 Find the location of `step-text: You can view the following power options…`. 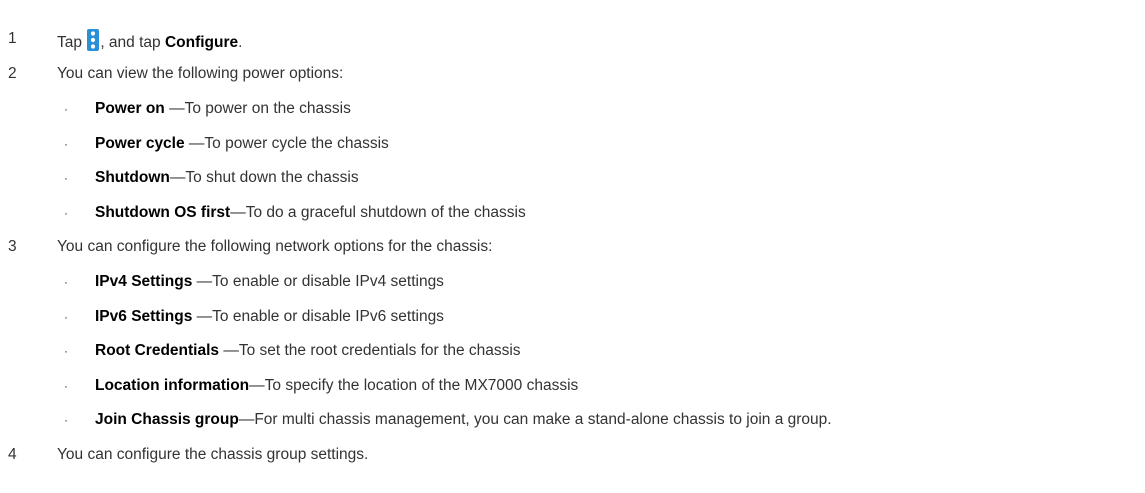

step-text: You can view the following power options… is located at coordinates (200, 73).